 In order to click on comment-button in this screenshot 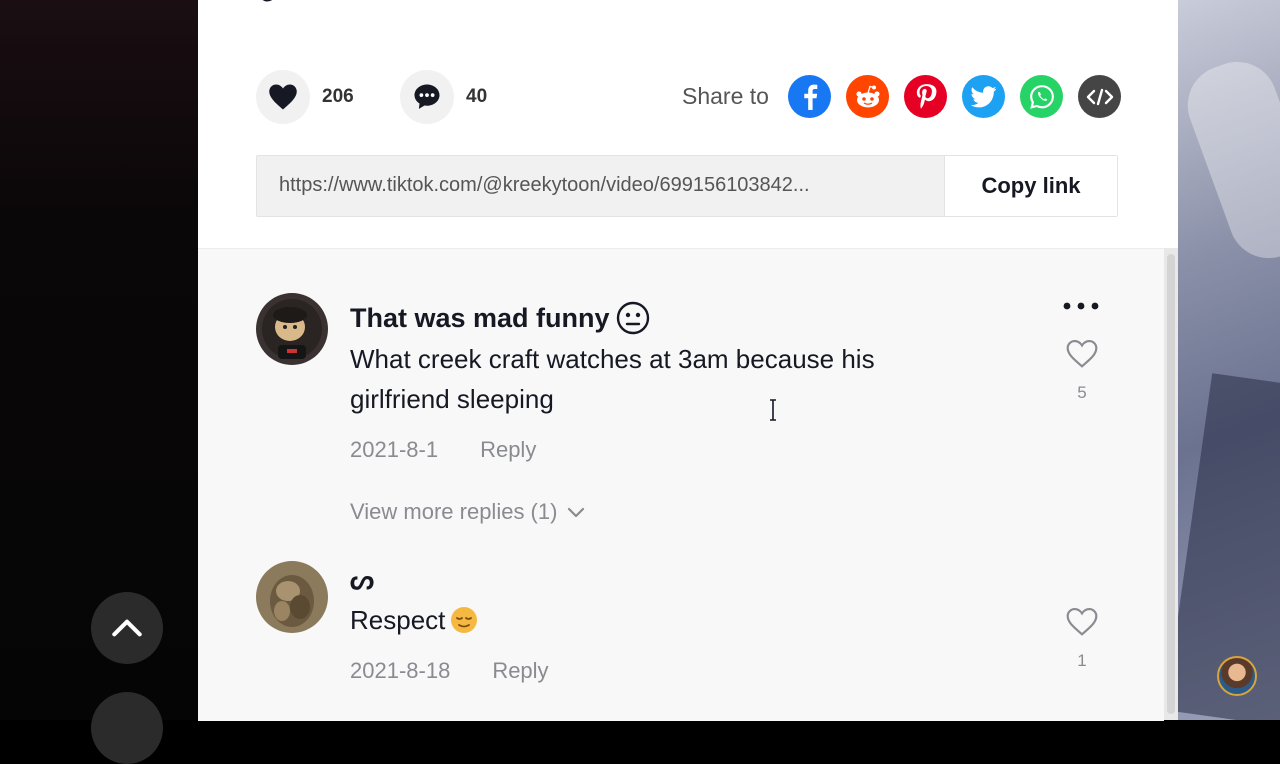, I will do `click(427, 97)`.